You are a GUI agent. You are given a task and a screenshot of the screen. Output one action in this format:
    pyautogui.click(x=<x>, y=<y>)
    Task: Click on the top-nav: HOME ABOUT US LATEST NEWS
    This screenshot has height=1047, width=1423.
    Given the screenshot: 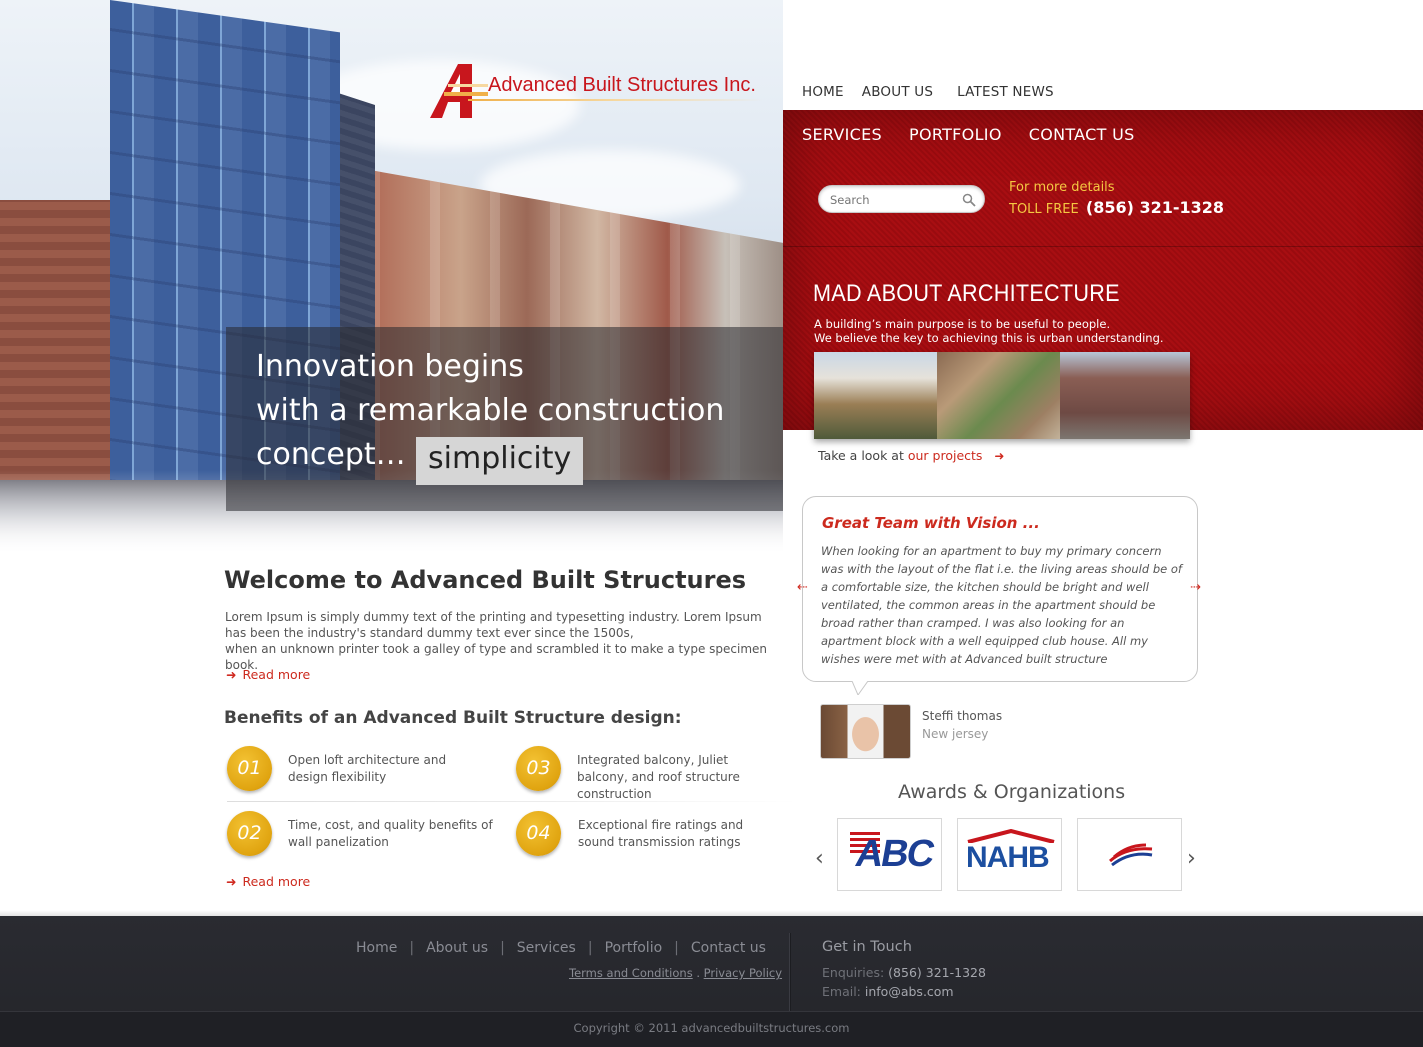 What is the action you would take?
    pyautogui.click(x=928, y=92)
    